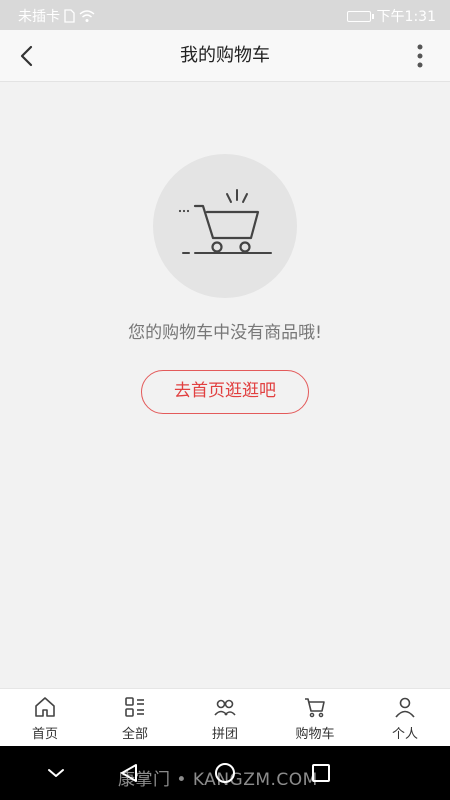  I want to click on tab-profile: 个人, so click(405, 717).